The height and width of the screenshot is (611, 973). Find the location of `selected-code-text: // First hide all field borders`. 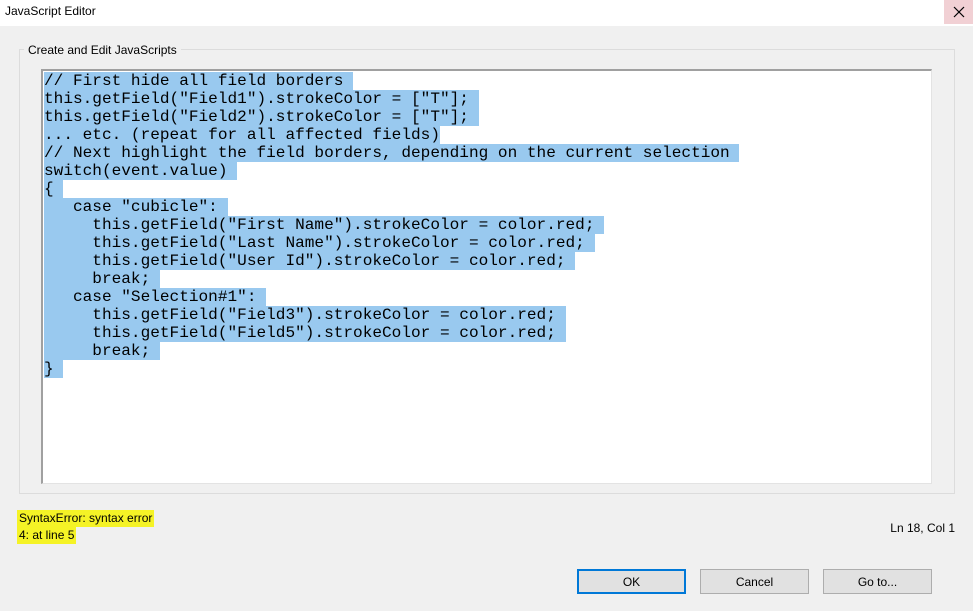

selected-code-text: // First hide all field borders is located at coordinates (199, 81).